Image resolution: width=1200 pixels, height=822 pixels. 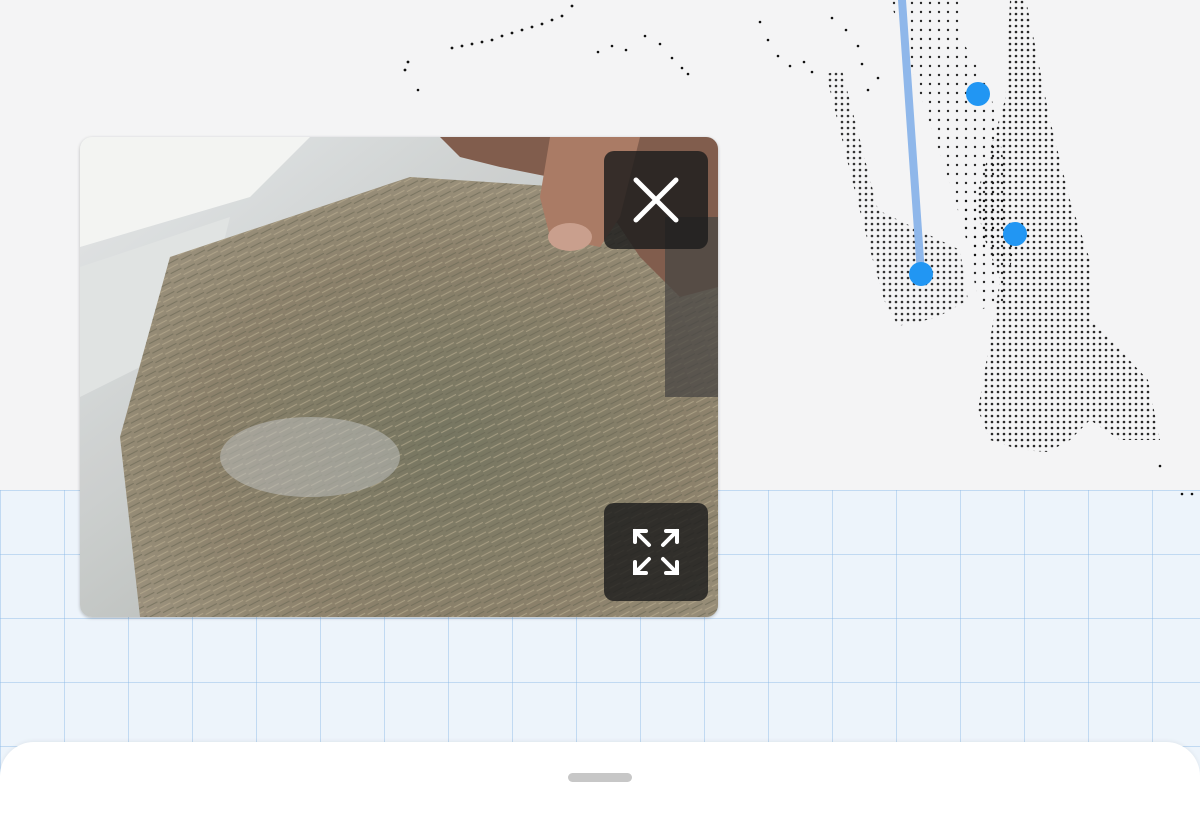 I want to click on bottom-sheet, so click(x=600, y=782).